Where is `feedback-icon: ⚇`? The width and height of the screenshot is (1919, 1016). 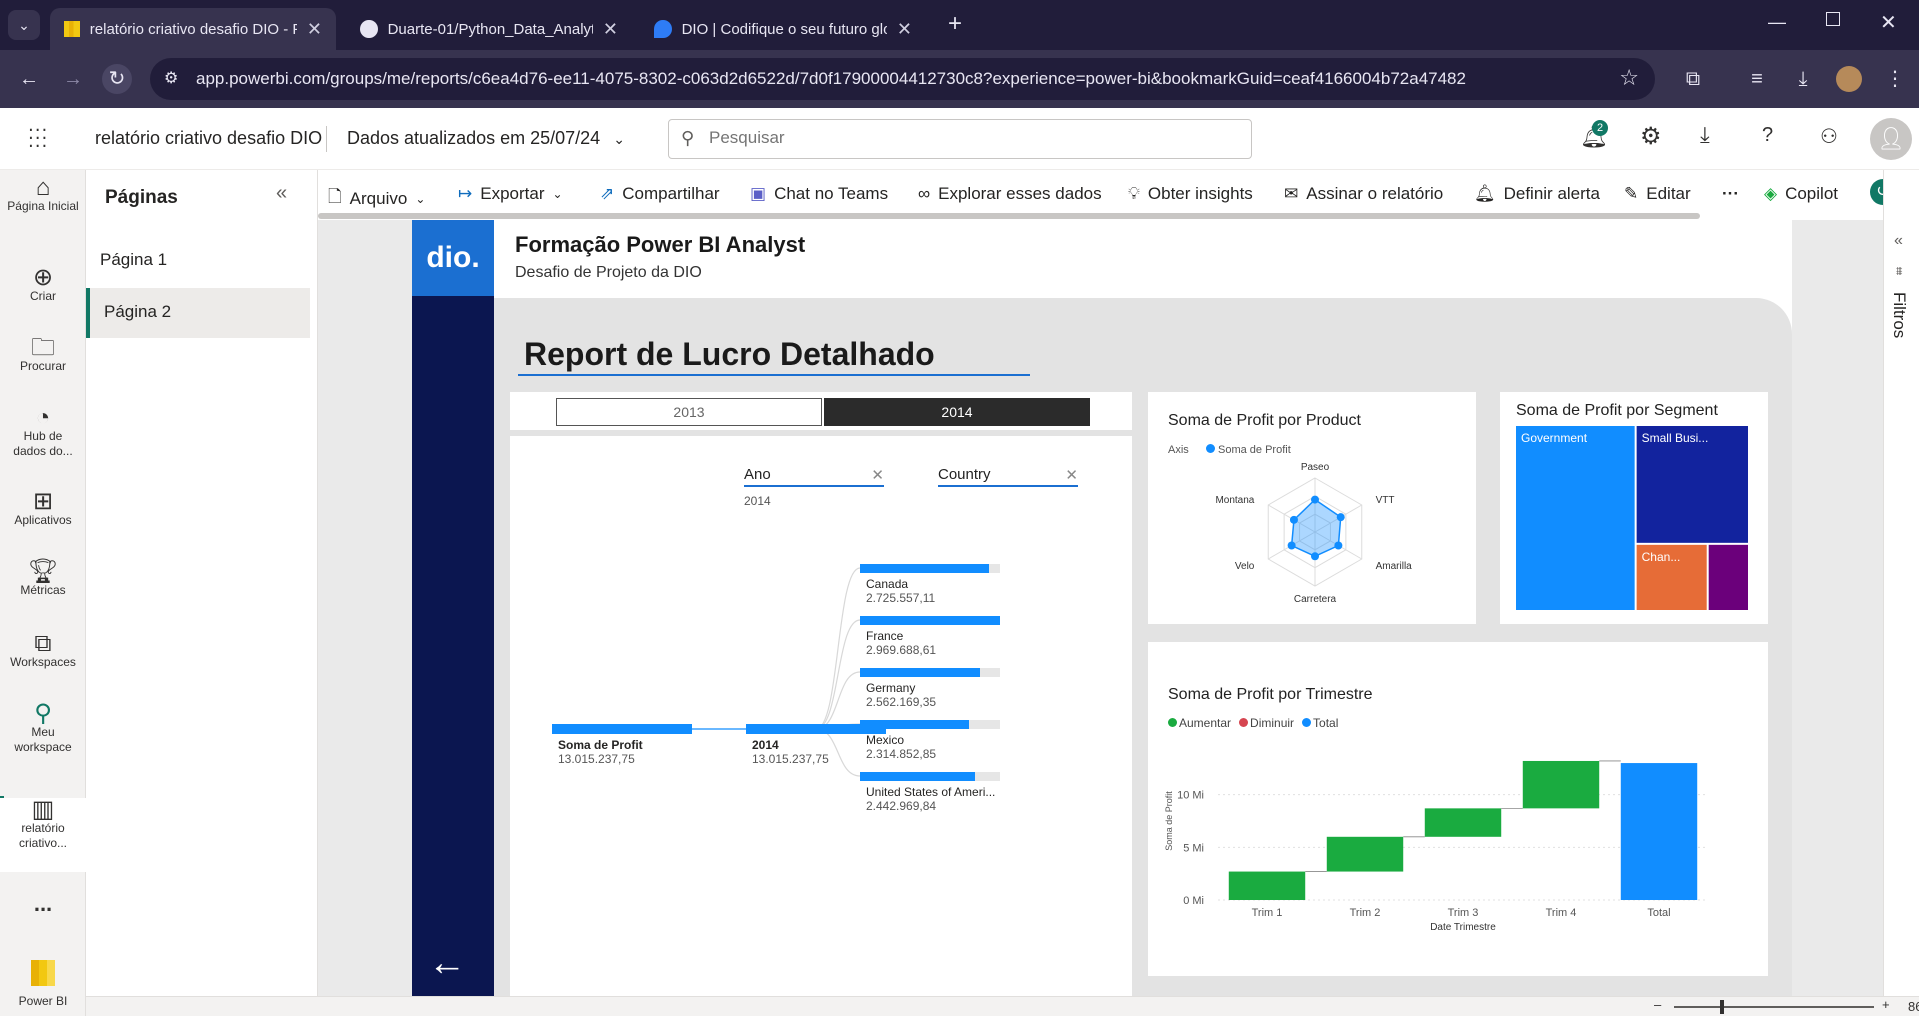 feedback-icon: ⚇ is located at coordinates (1829, 136).